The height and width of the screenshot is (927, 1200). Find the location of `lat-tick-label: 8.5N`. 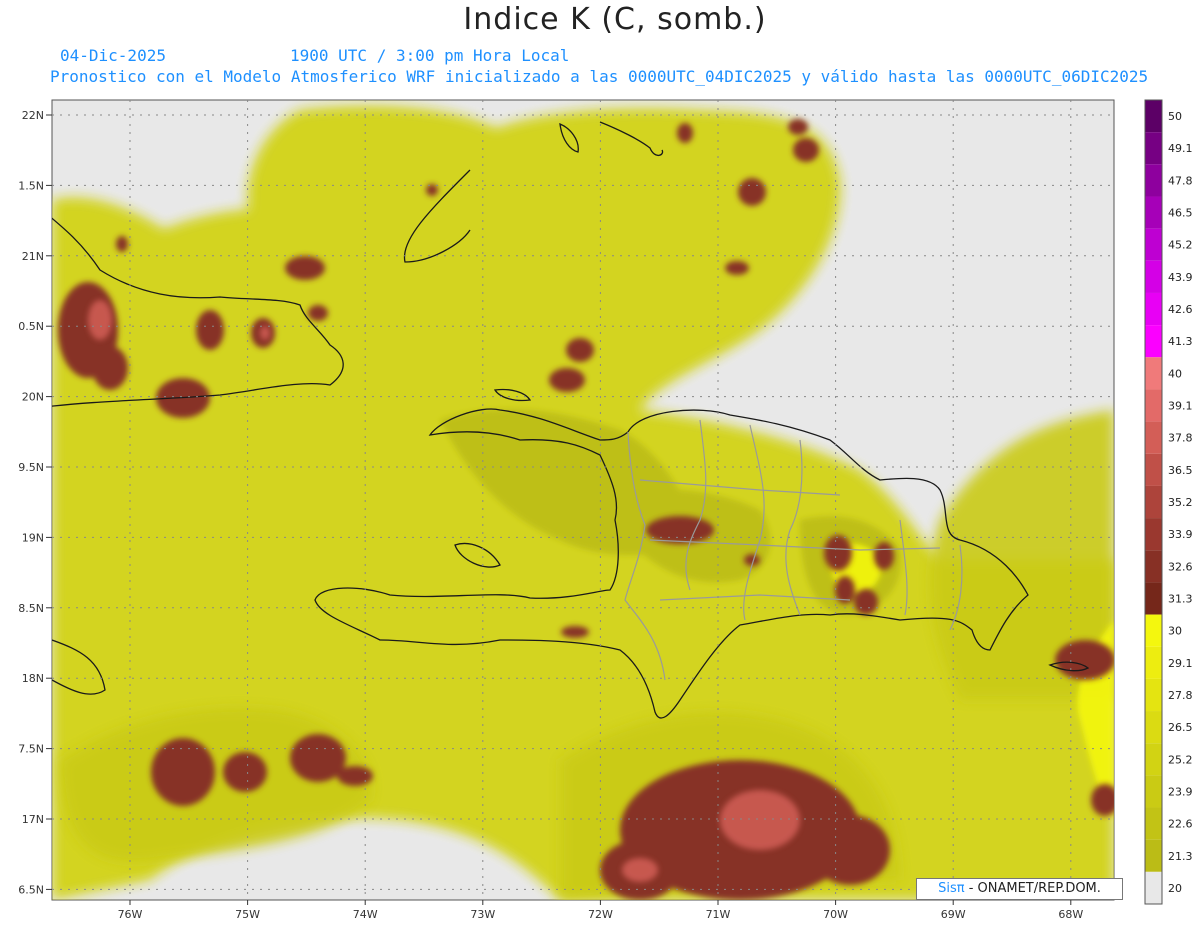

lat-tick-label: 8.5N is located at coordinates (31, 608).